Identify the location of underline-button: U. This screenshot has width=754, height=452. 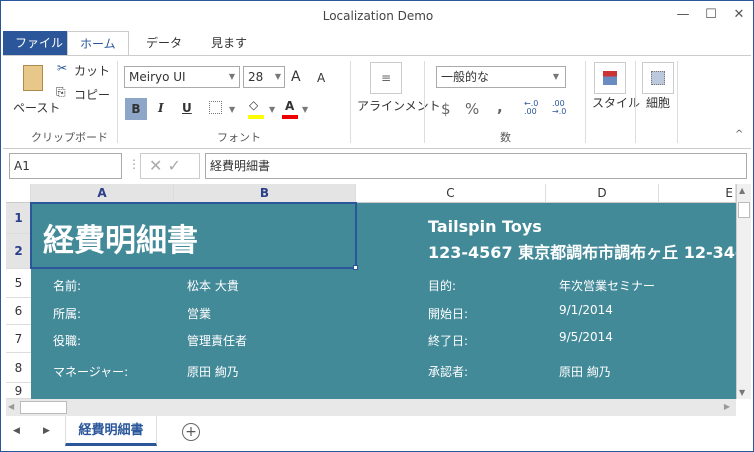
(187, 108).